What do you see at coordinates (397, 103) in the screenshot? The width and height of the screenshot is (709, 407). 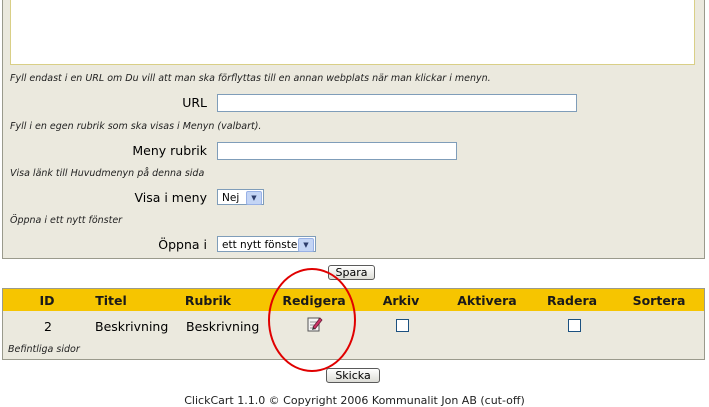 I see `url-input` at bounding box center [397, 103].